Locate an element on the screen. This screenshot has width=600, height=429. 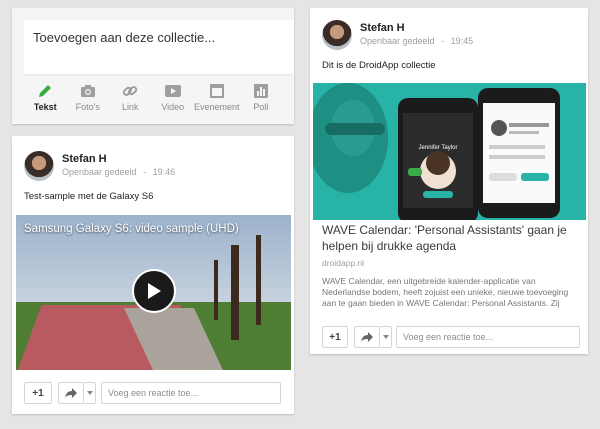
phone-contact-name: Jennifer Taylor is located at coordinates (438, 148).